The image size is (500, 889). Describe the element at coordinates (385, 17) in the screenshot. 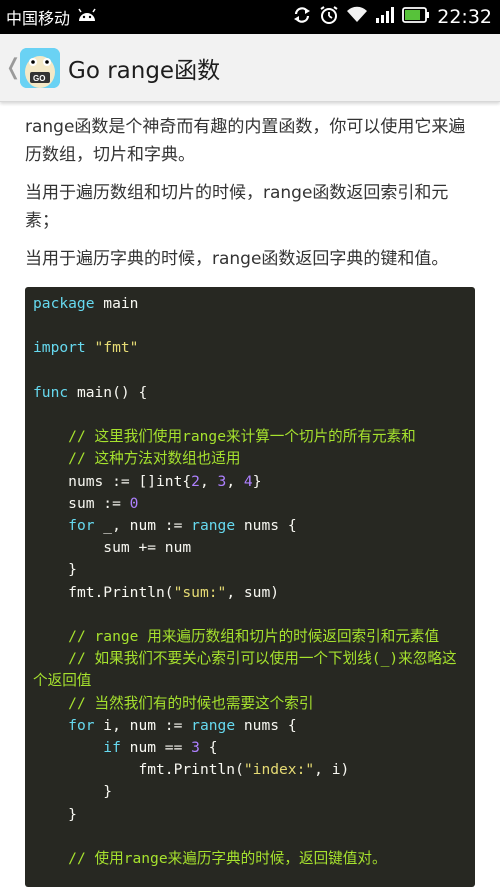

I see `signal-icon` at that location.